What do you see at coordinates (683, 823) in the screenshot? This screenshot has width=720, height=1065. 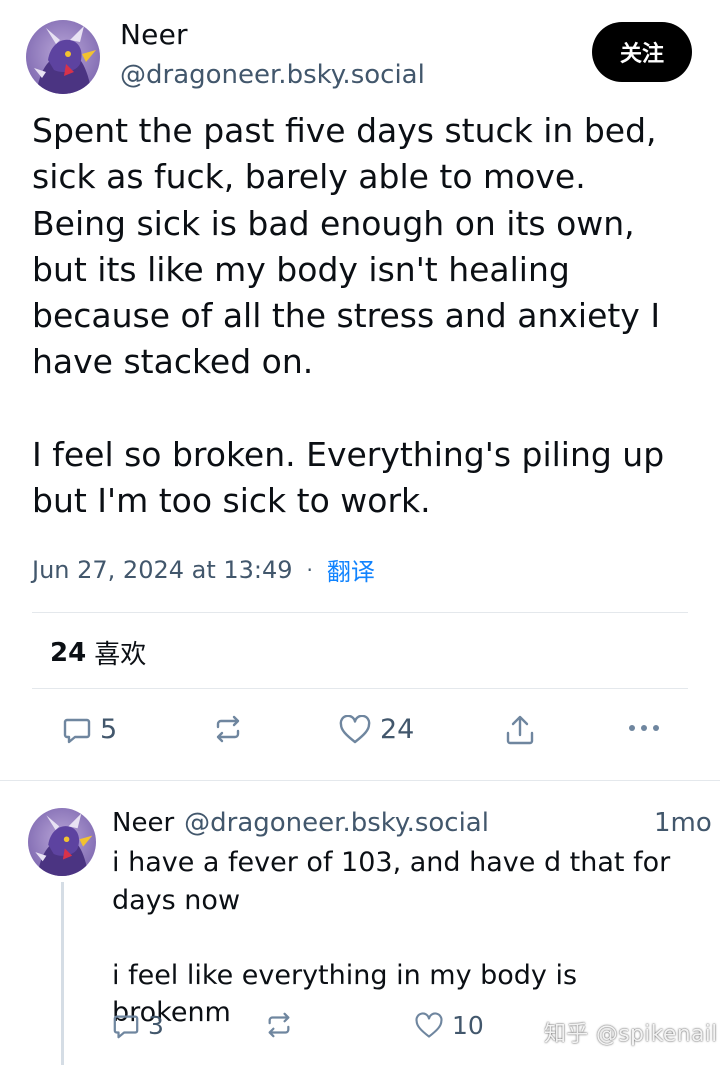 I see `reply-timestamp: 1mo` at bounding box center [683, 823].